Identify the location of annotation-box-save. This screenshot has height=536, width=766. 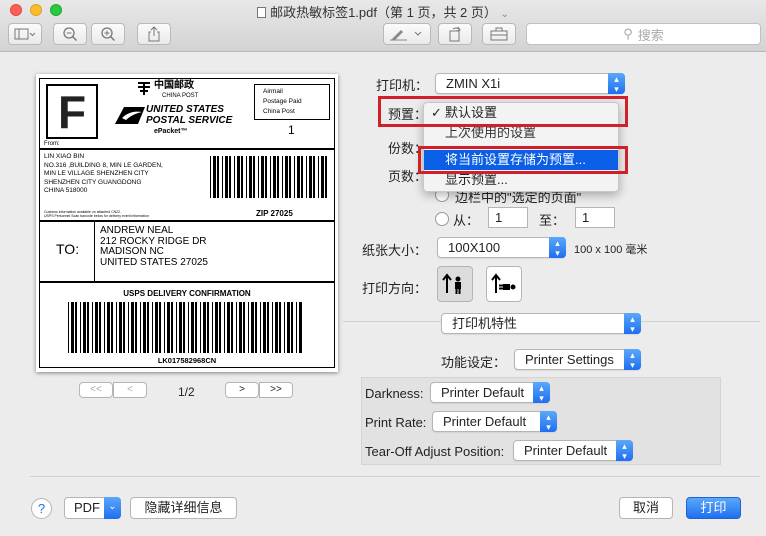
(523, 160).